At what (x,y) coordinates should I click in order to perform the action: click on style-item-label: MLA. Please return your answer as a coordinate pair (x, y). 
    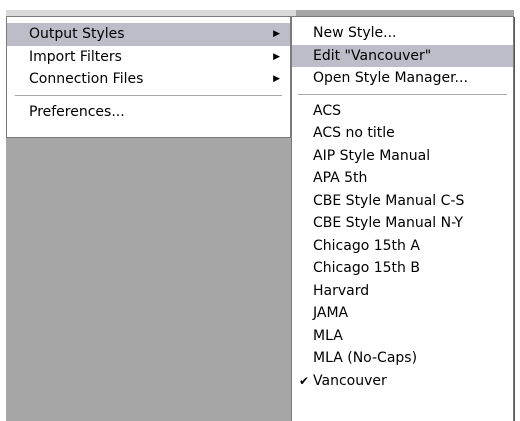
    Looking at the image, I should click on (328, 335).